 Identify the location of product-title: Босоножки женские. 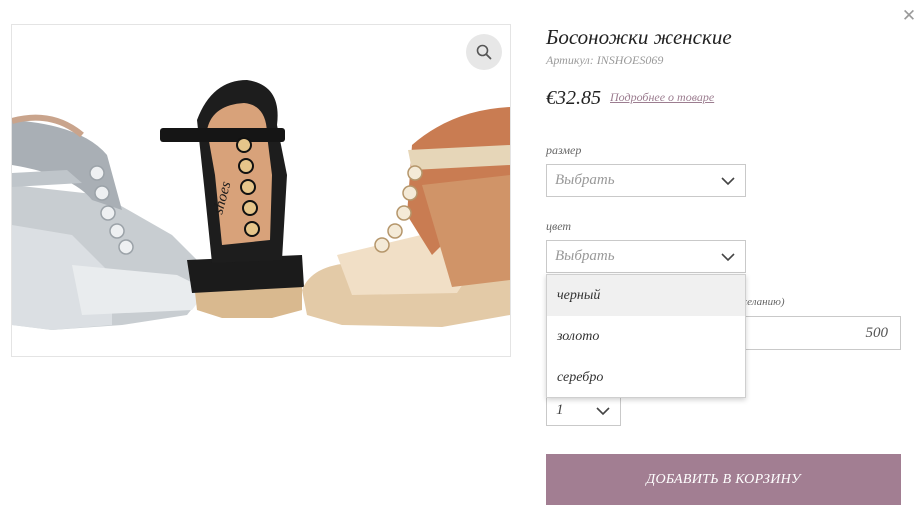
(639, 37).